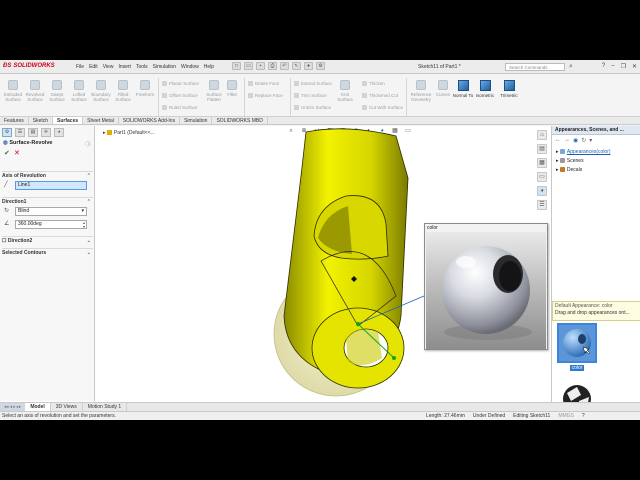 The image size is (640, 480). What do you see at coordinates (29, 66) in the screenshot?
I see `solidworks-logo: ƉS SOLIDWORKS` at bounding box center [29, 66].